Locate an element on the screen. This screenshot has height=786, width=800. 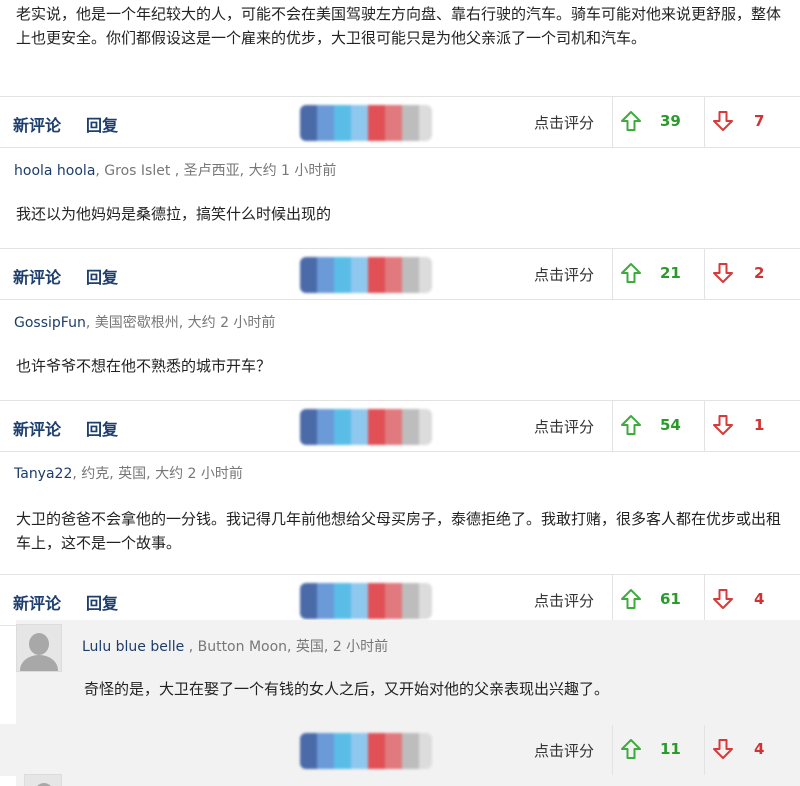
comment-location-time: , Gros Islet , 圣卢西亚, 大约 1 小时前 is located at coordinates (216, 171).